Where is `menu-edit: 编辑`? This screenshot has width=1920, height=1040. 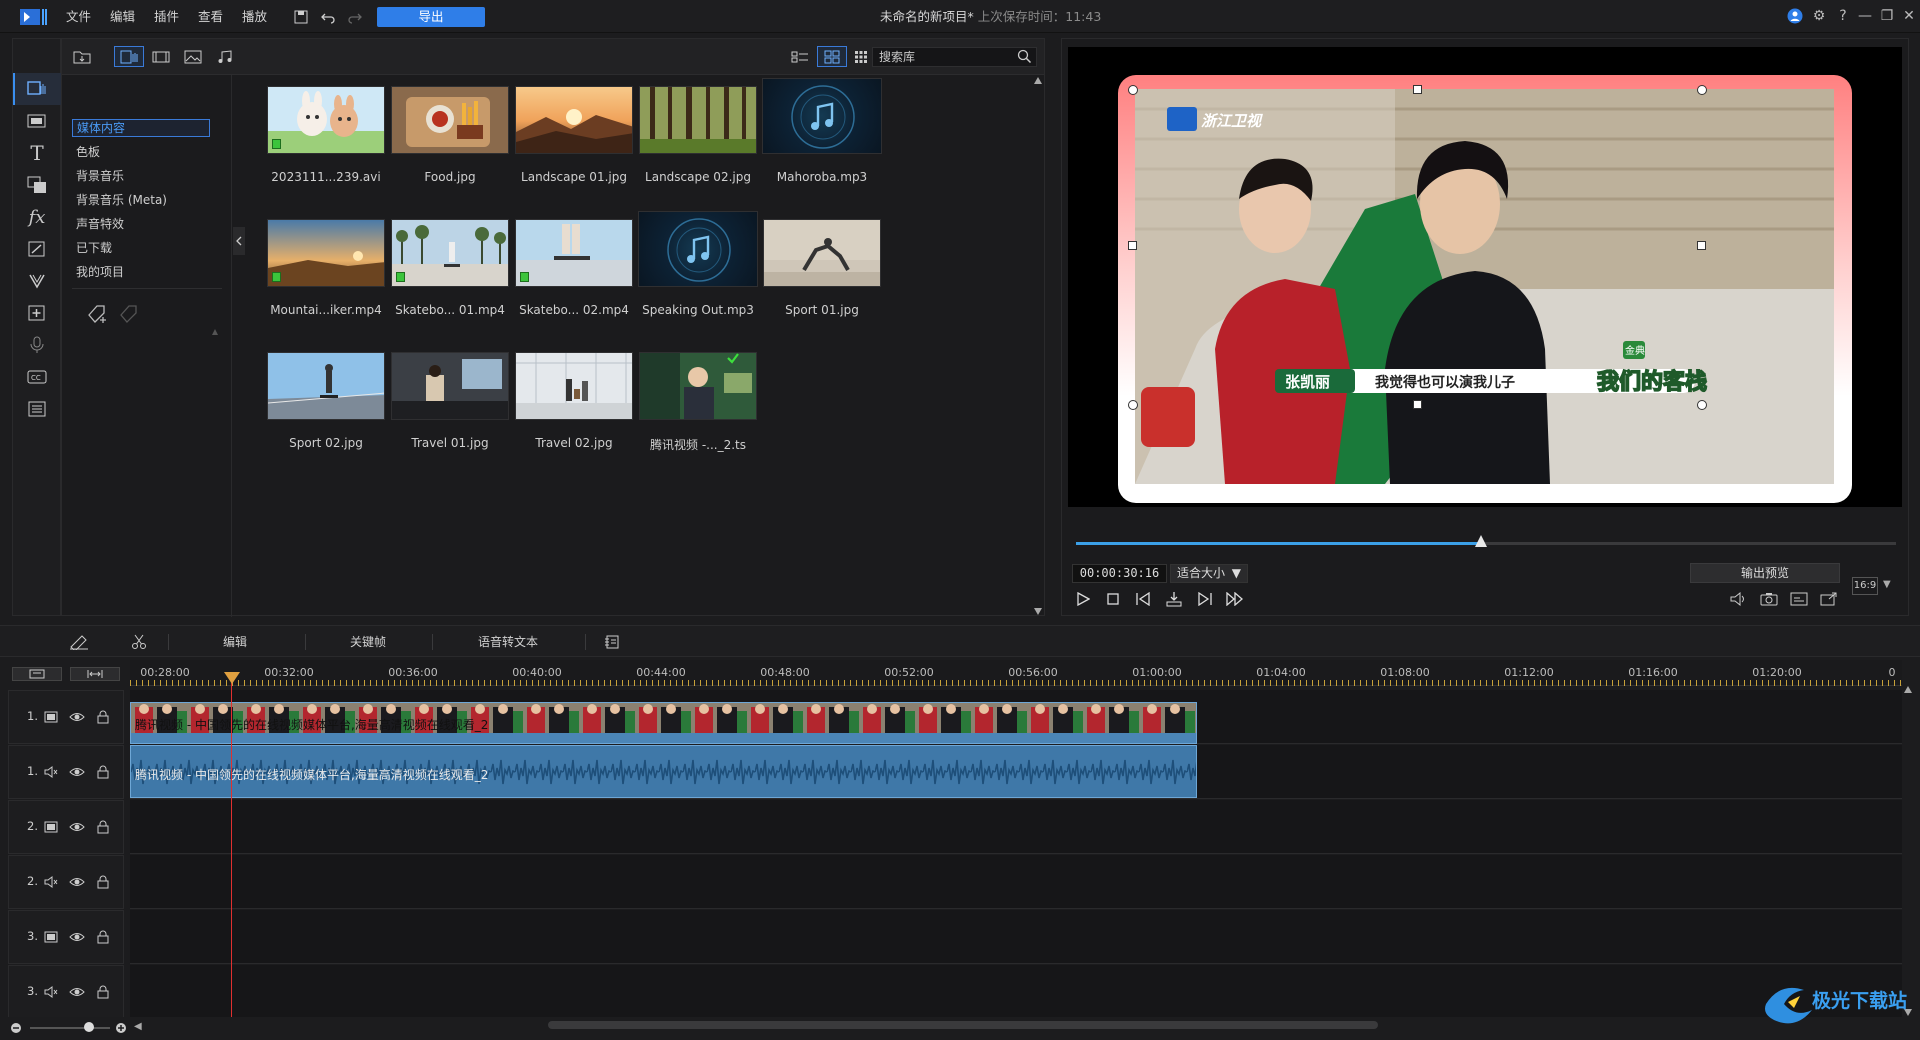 menu-edit: 编辑 is located at coordinates (122, 16).